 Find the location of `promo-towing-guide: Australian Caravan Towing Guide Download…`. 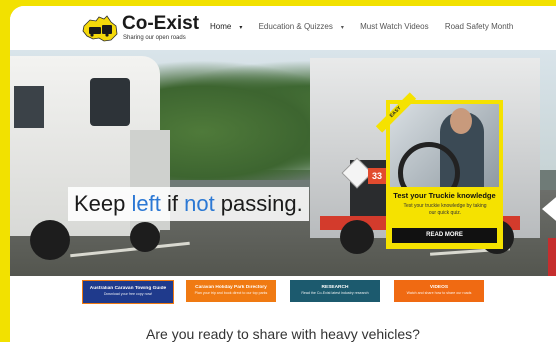

promo-towing-guide: Australian Caravan Towing Guide Download… is located at coordinates (128, 292).